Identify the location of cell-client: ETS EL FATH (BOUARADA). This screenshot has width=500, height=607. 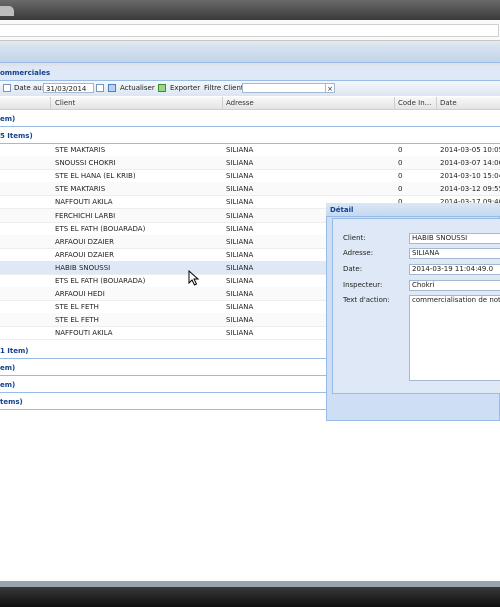
(100, 228).